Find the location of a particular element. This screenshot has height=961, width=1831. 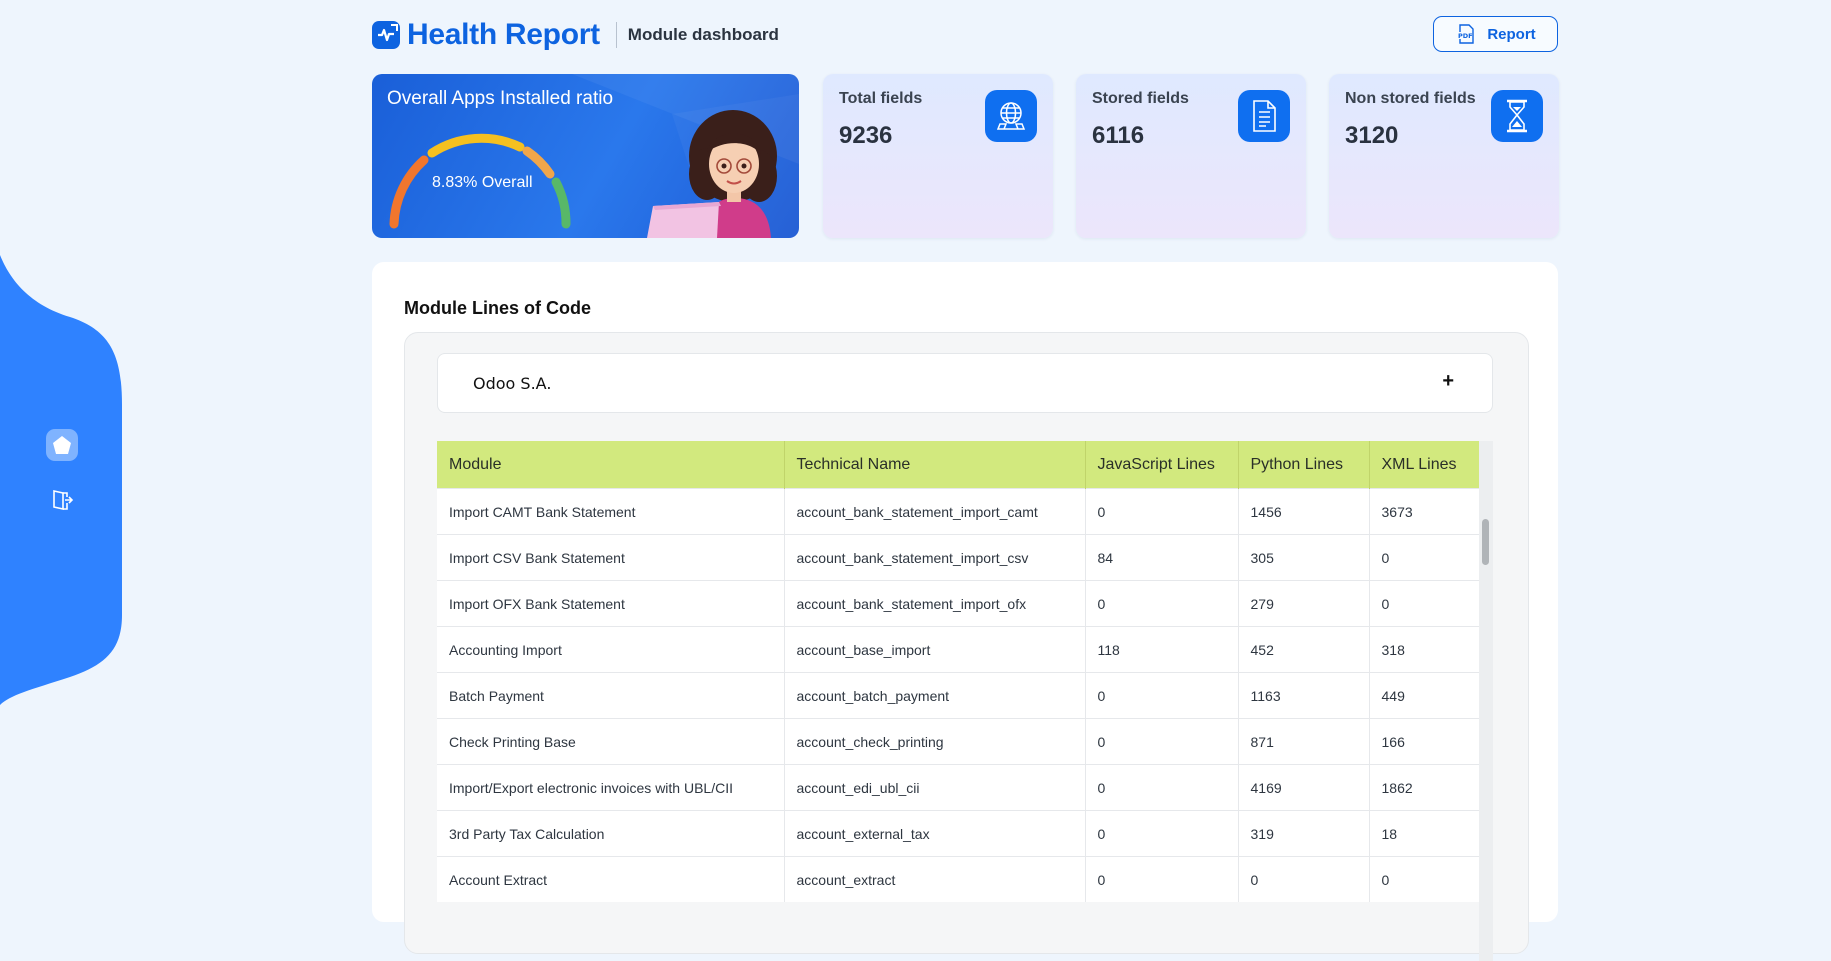

sidebar-item-logout is located at coordinates (62, 500).